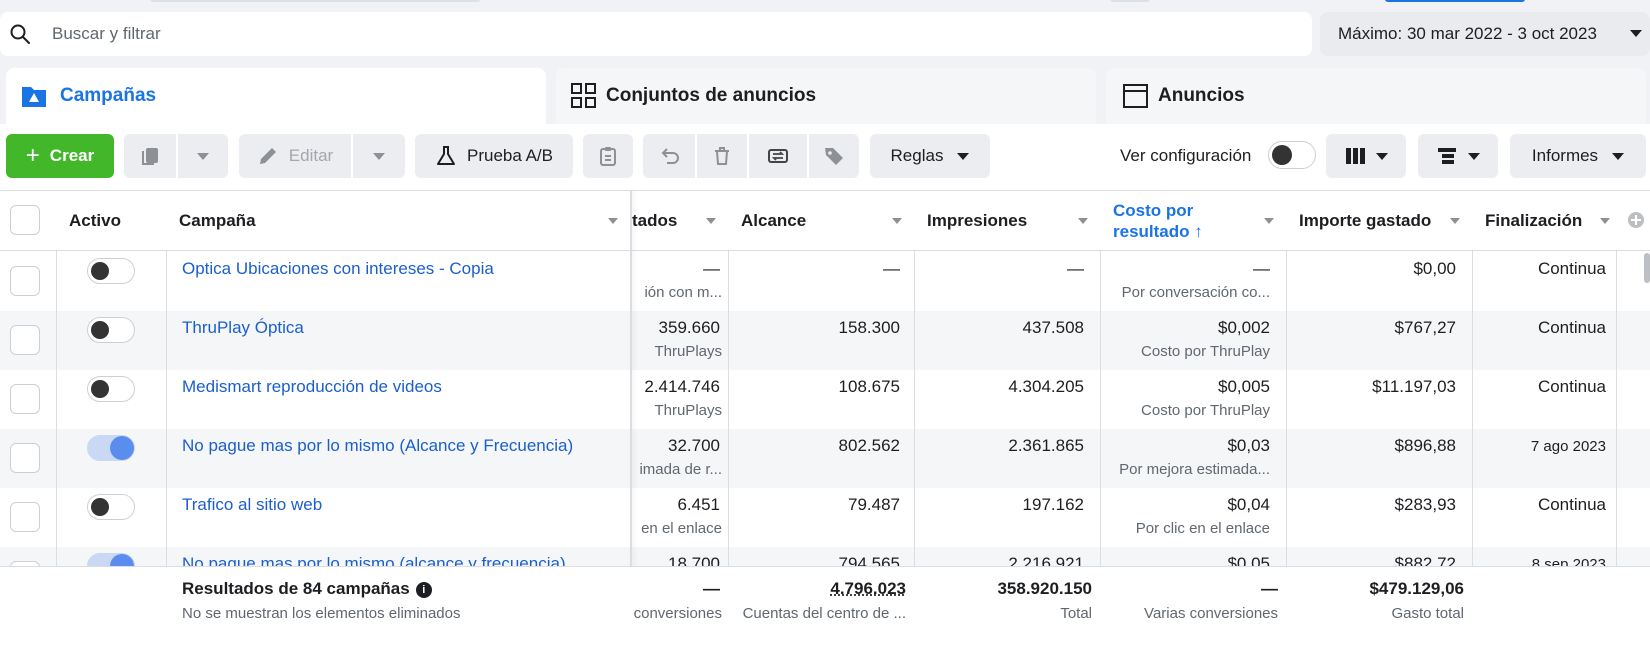  What do you see at coordinates (654, 221) in the screenshot?
I see `column-header-label: tados` at bounding box center [654, 221].